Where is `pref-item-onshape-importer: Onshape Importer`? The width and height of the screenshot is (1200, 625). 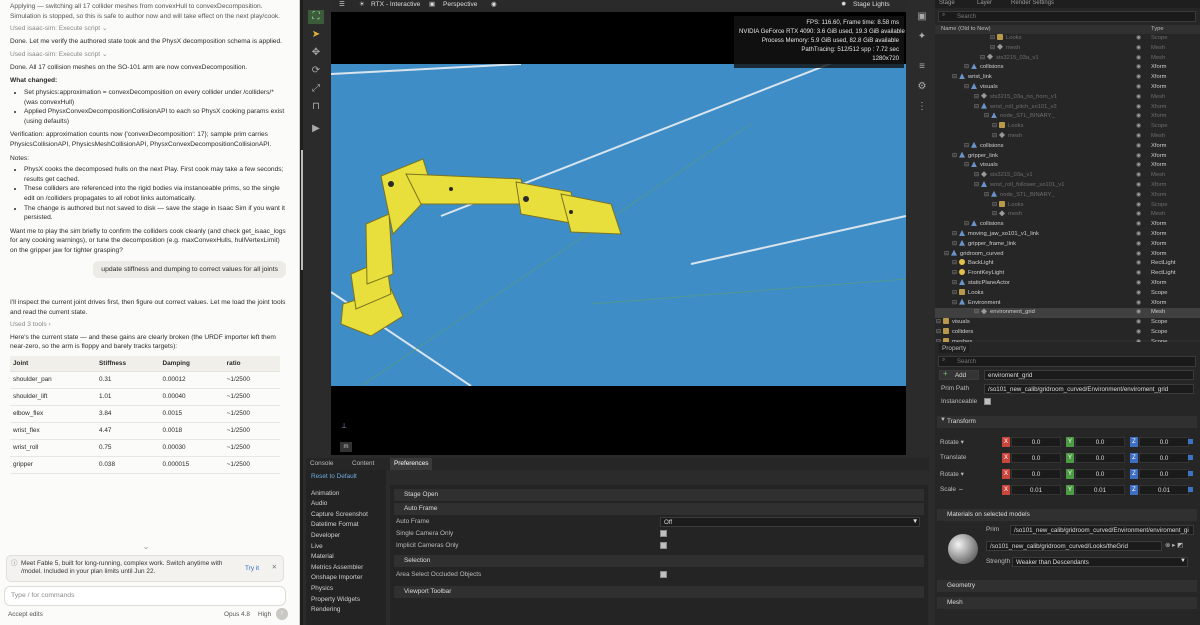 pref-item-onshape-importer: Onshape Importer is located at coordinates (346, 578).